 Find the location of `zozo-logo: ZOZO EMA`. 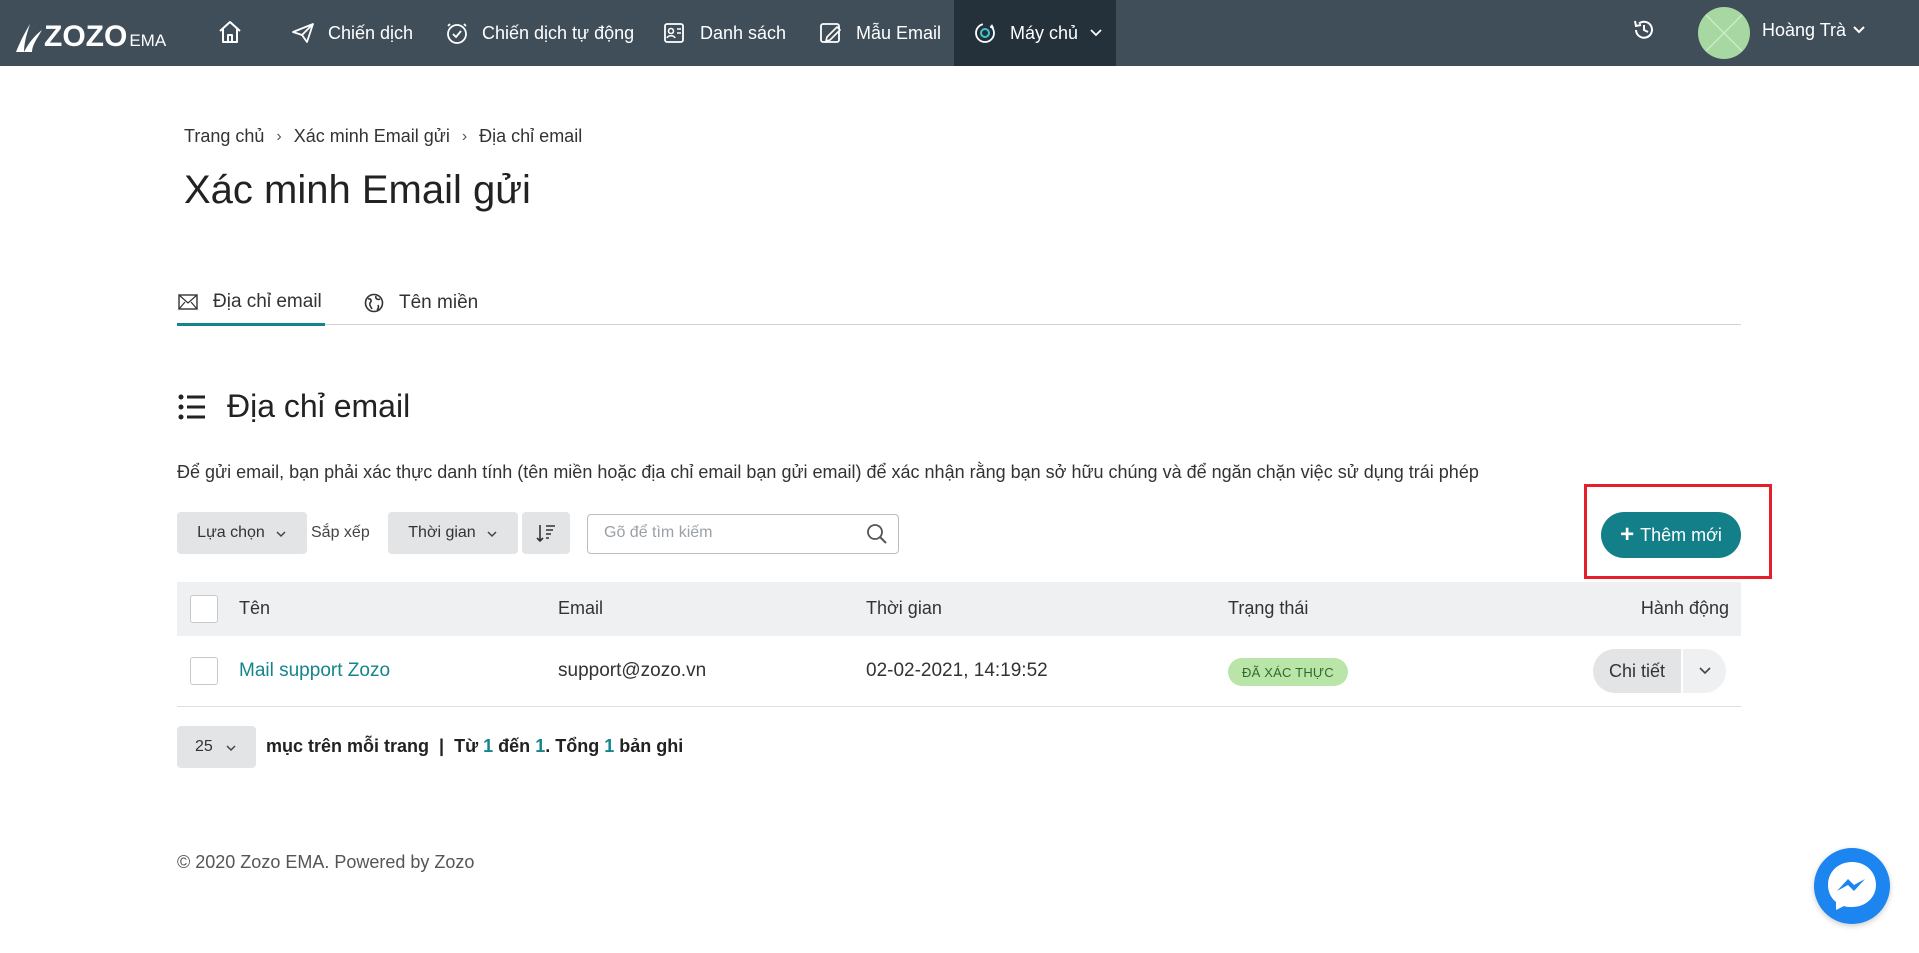

zozo-logo: ZOZO EMA is located at coordinates (90, 34).